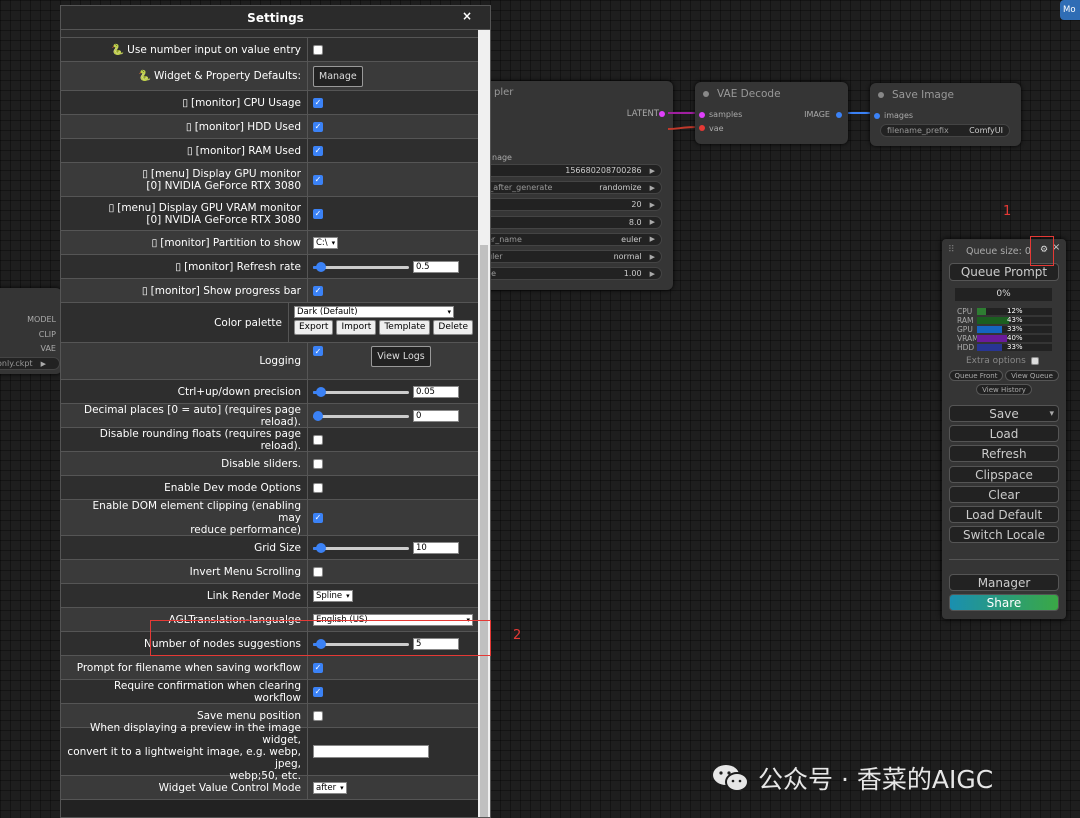 The image size is (1080, 818). I want to click on filename-prefix-widget: filename_prefix ComfyUI, so click(945, 130).